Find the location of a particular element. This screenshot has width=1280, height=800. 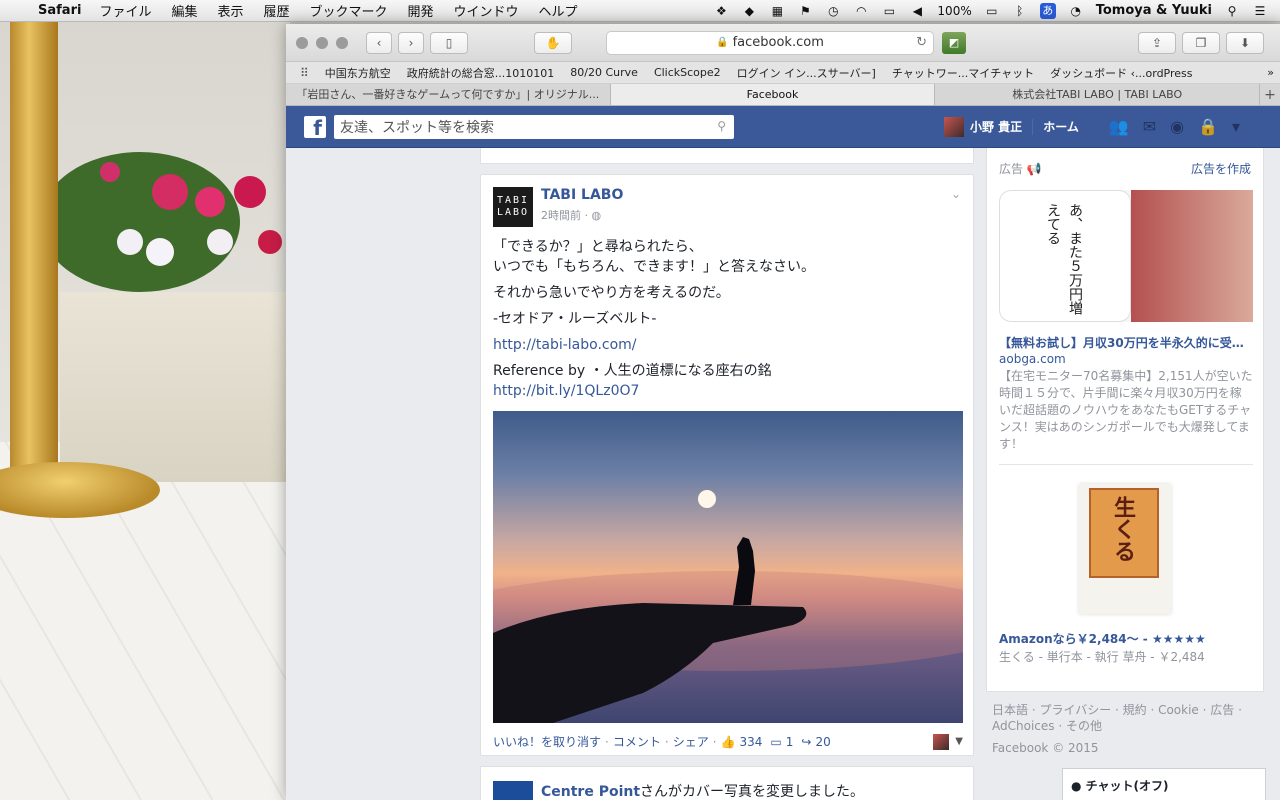

ads-header: 広告 📢 広告を作成 is located at coordinates (1125, 162).